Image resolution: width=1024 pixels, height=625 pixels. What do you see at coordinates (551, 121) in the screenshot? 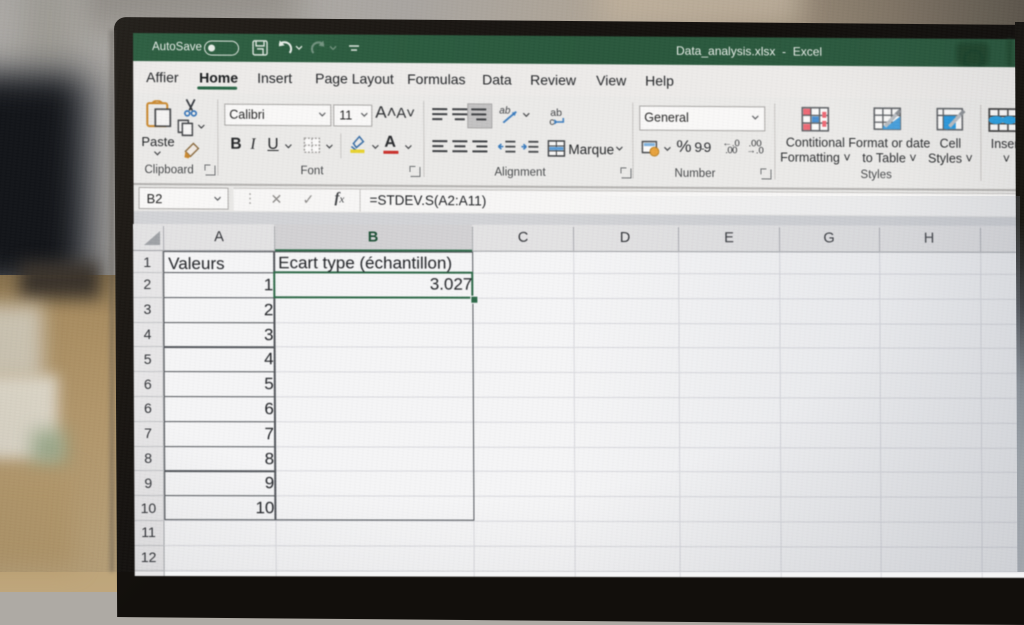
I see `svg-text: c` at bounding box center [551, 121].